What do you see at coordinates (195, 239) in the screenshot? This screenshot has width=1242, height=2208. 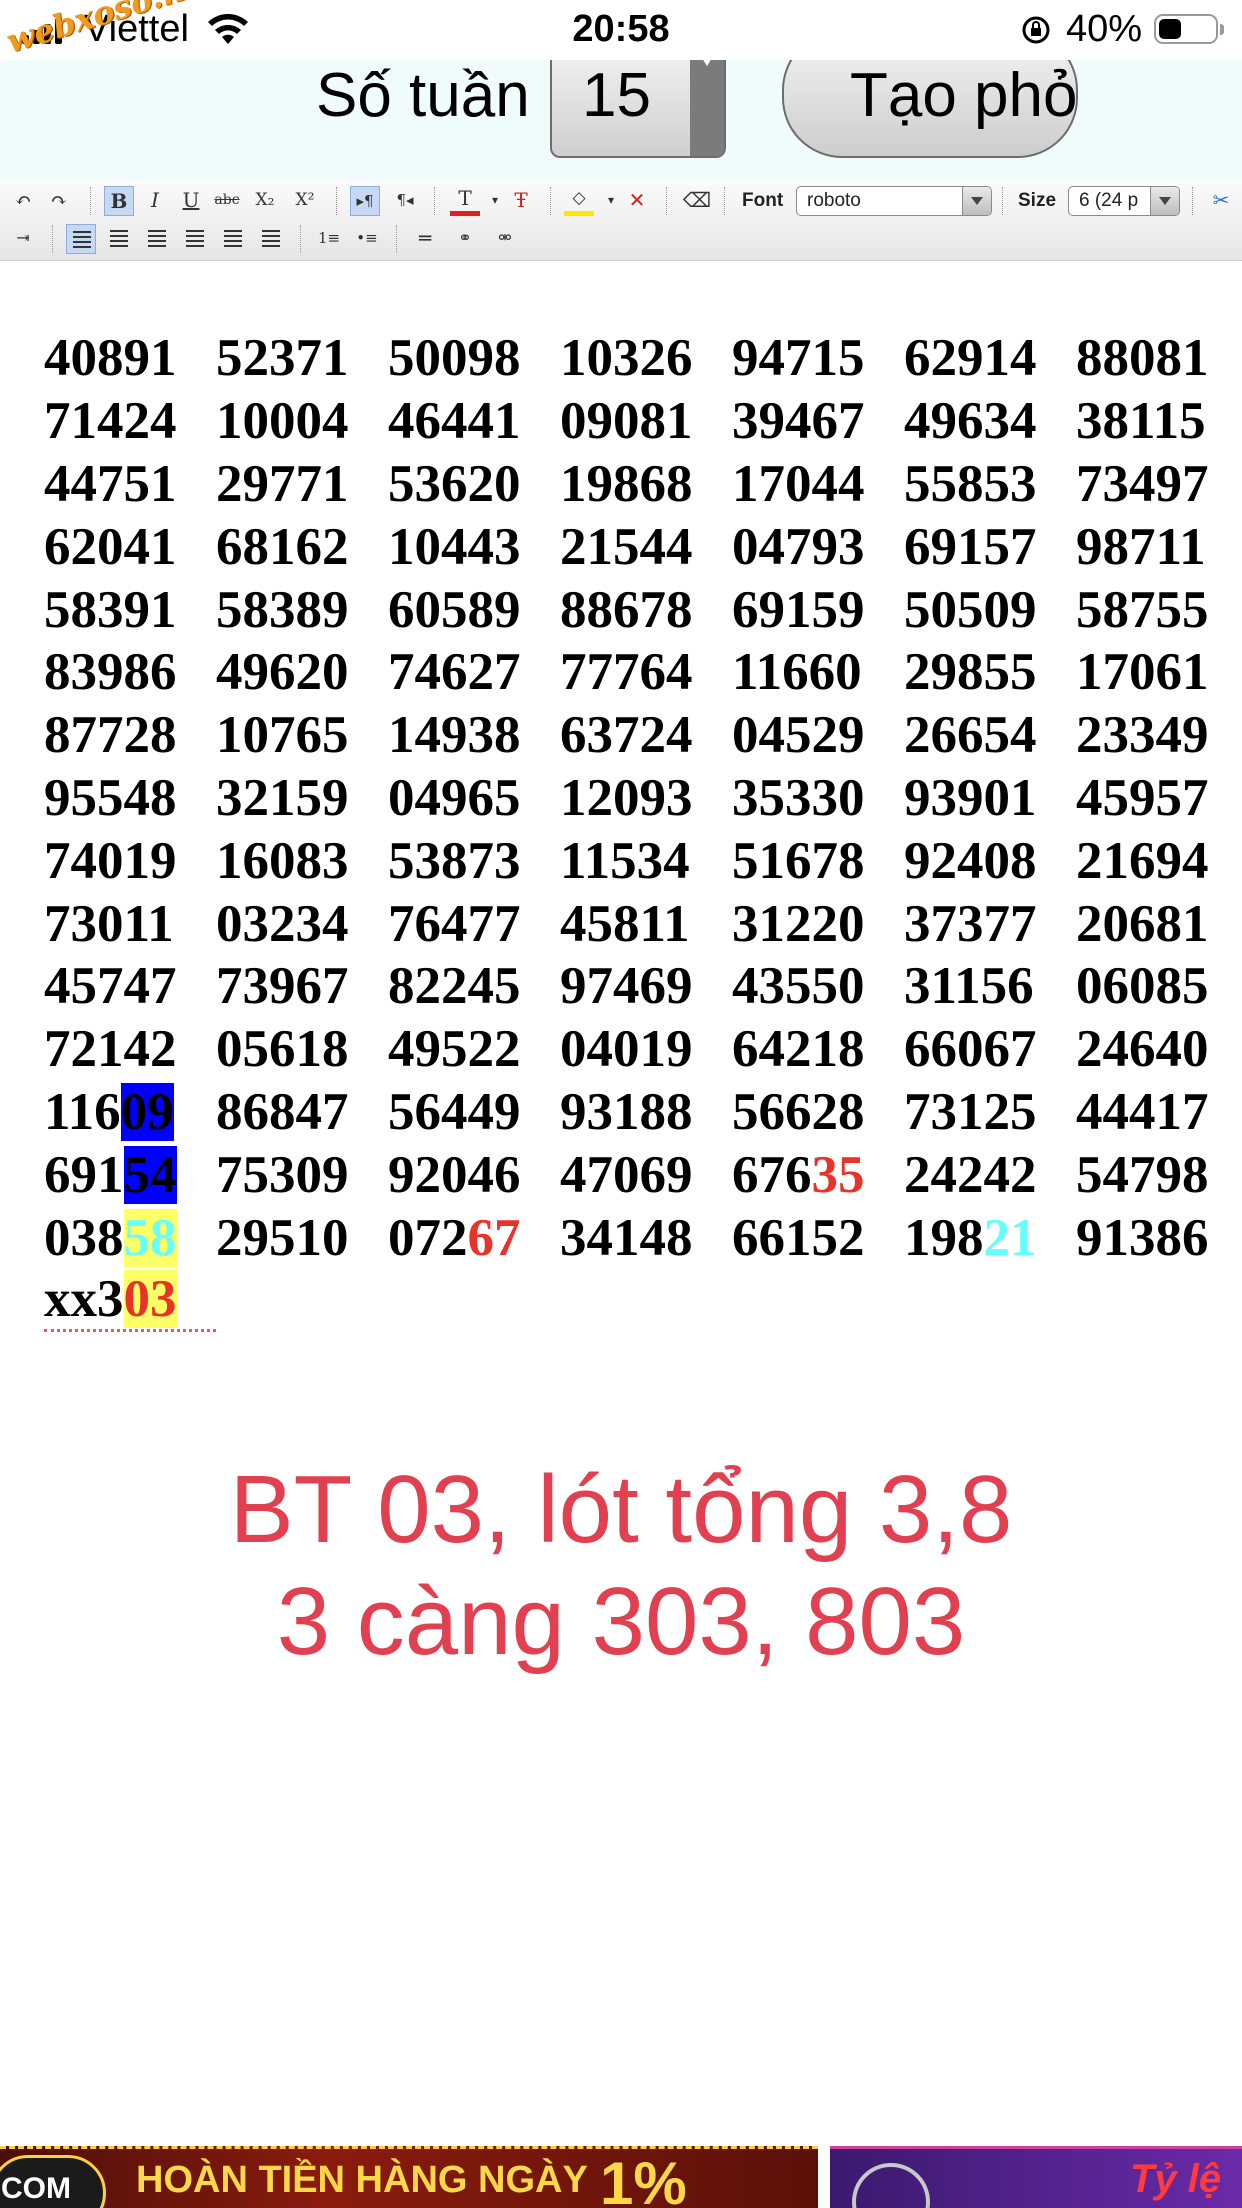 I see `justify-icon` at bounding box center [195, 239].